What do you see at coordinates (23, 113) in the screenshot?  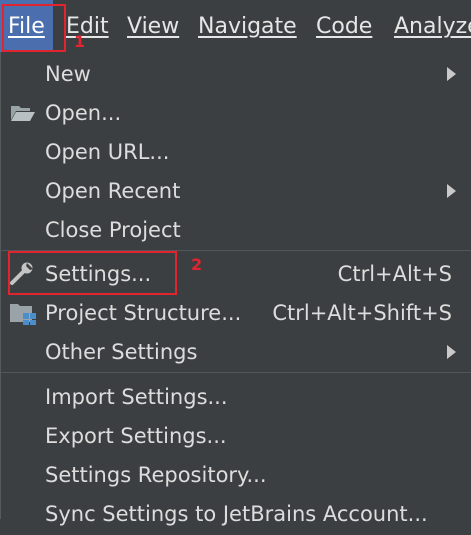 I see `folder-open-icon` at bounding box center [23, 113].